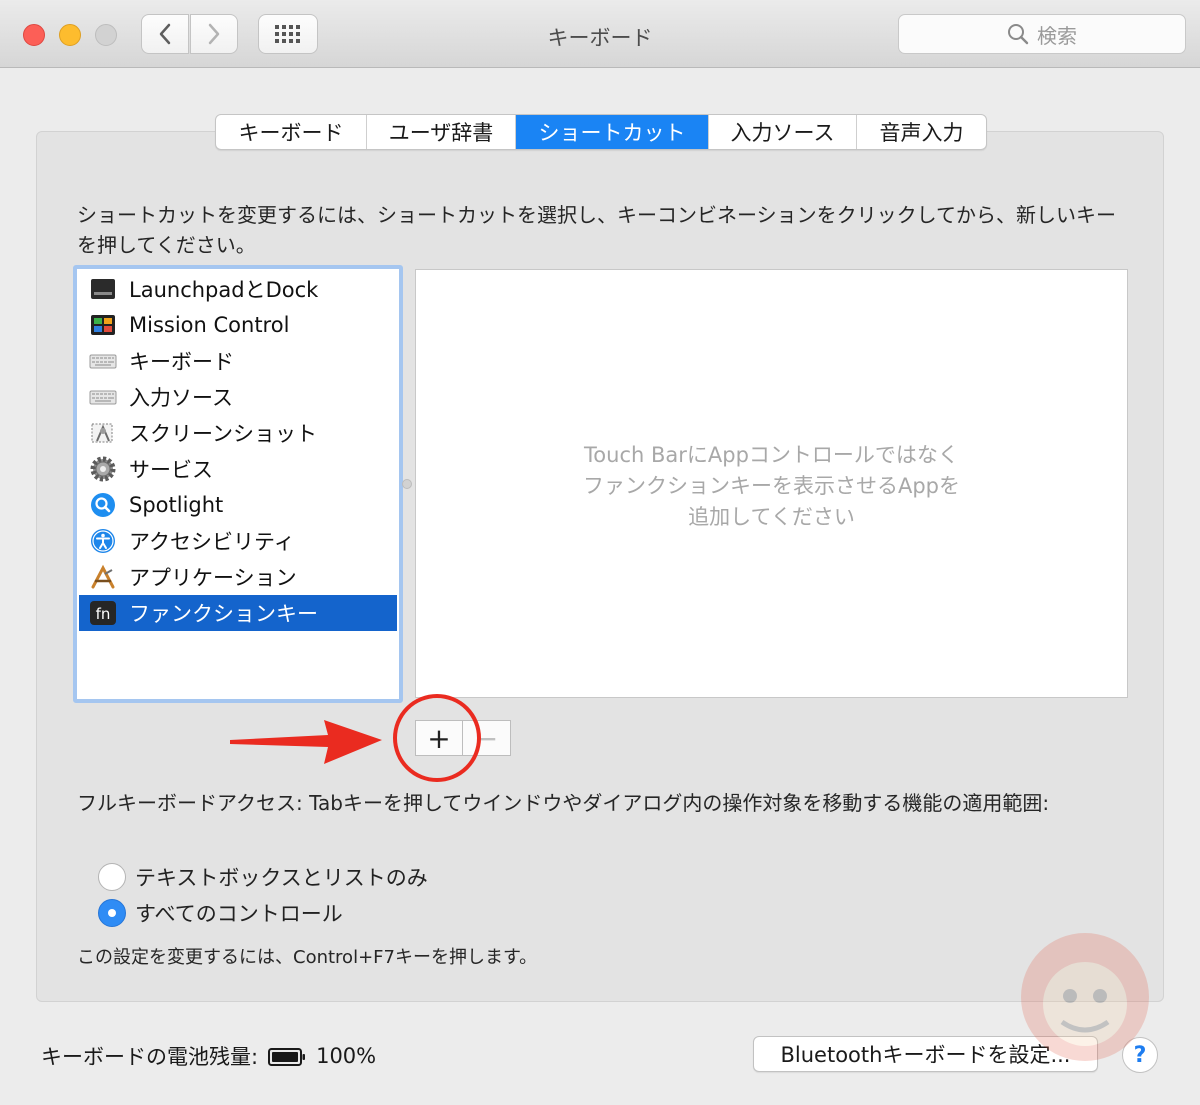 The image size is (1200, 1105). I want to click on tab-keyboard: キーボード, so click(291, 132).